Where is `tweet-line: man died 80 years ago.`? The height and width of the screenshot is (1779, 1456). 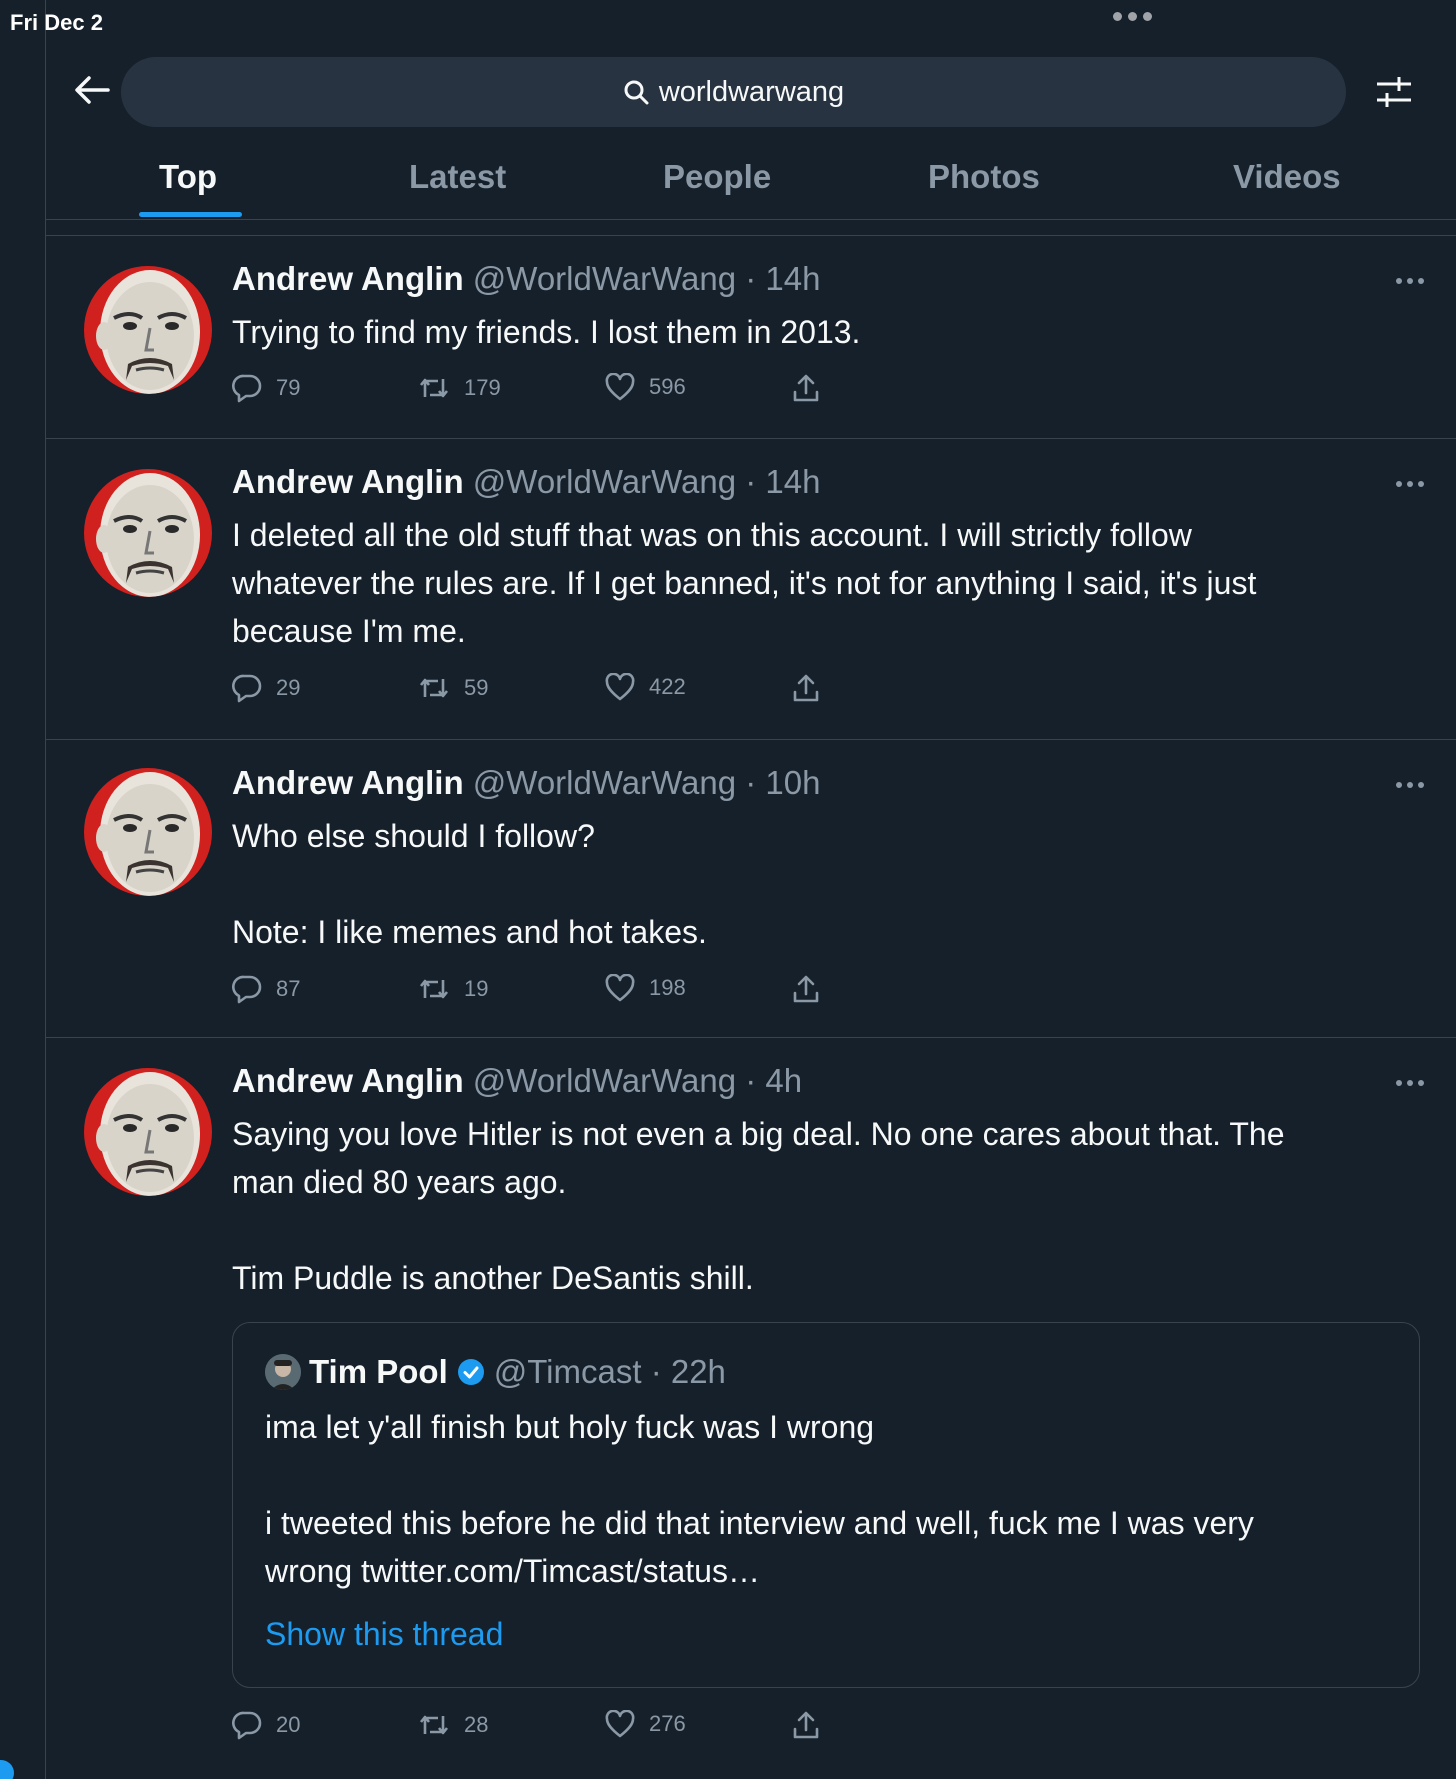 tweet-line: man died 80 years ago. is located at coordinates (399, 1182).